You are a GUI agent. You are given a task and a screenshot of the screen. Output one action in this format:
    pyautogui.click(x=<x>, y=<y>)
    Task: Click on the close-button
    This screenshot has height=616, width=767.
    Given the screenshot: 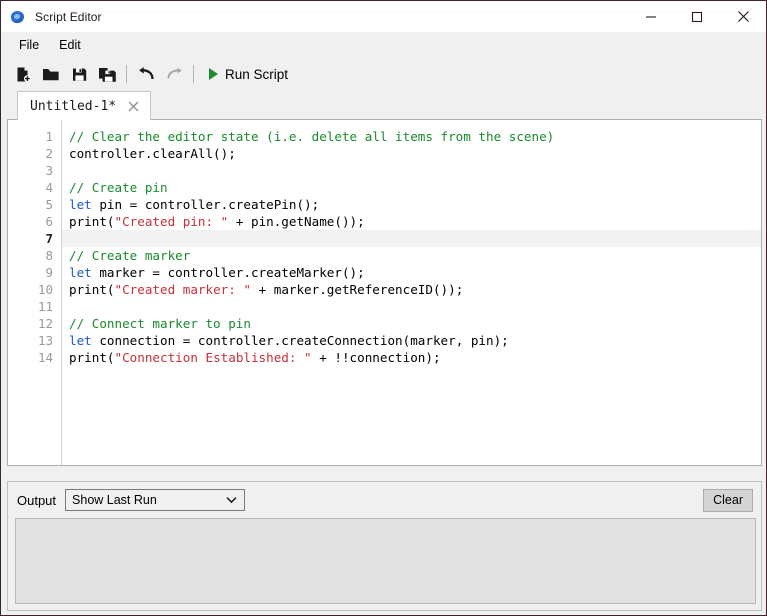 What is the action you would take?
    pyautogui.click(x=743, y=16)
    